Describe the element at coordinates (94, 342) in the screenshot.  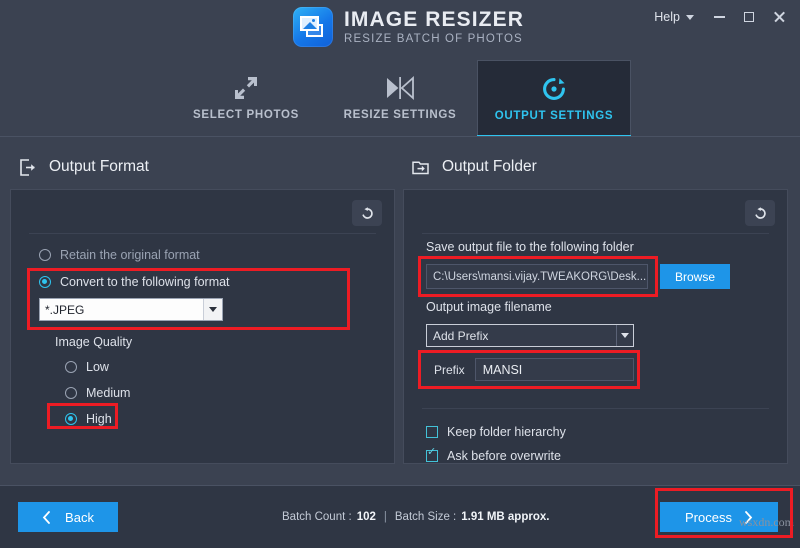
I see `image-quality-title: Image Quality` at that location.